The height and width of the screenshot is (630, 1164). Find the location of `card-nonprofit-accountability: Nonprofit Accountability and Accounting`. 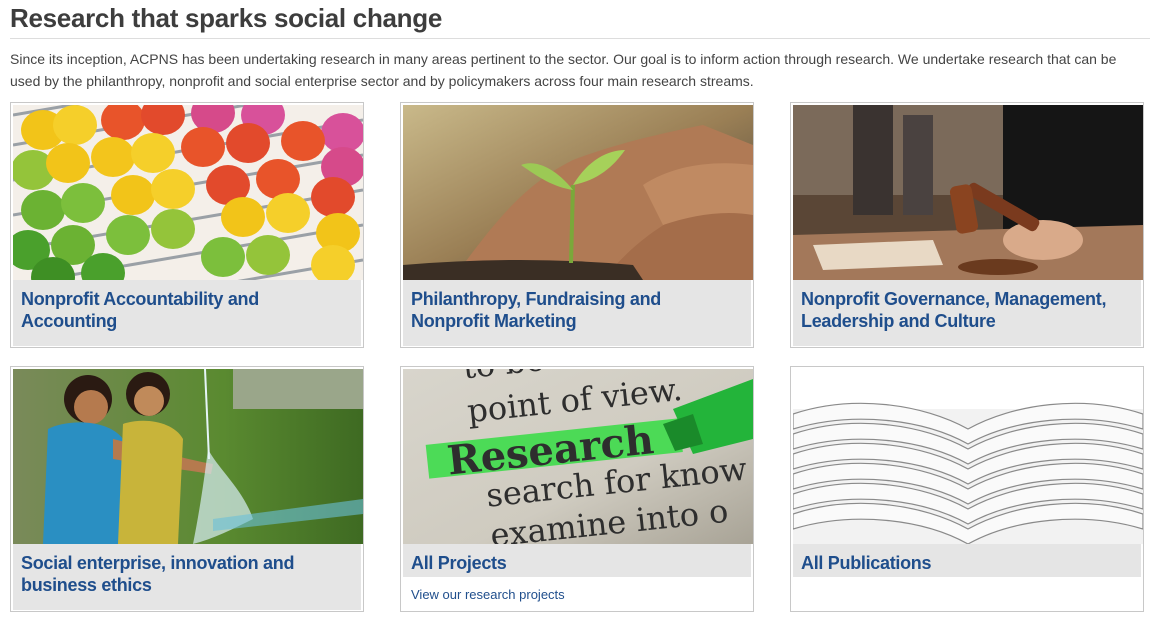

card-nonprofit-accountability: Nonprofit Accountability and Accounting is located at coordinates (187, 225).